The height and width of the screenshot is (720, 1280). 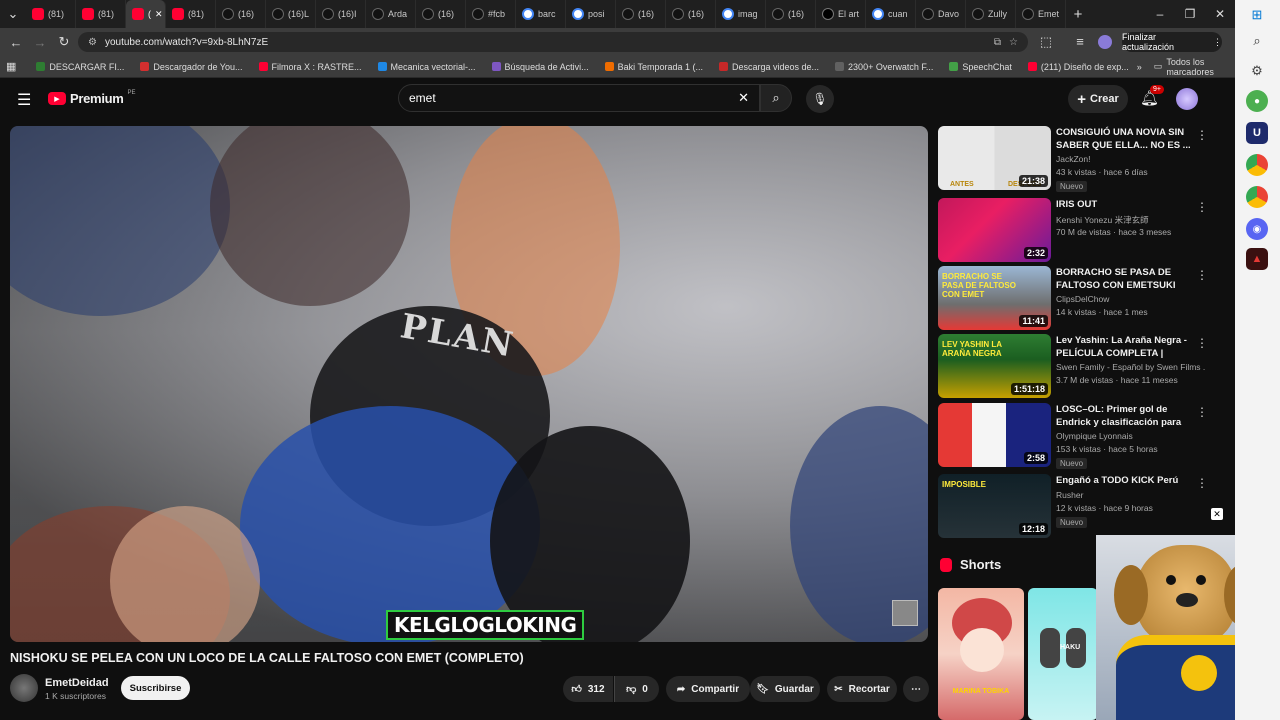 I want to click on bookmark-item: SpeechChat, so click(x=980, y=67).